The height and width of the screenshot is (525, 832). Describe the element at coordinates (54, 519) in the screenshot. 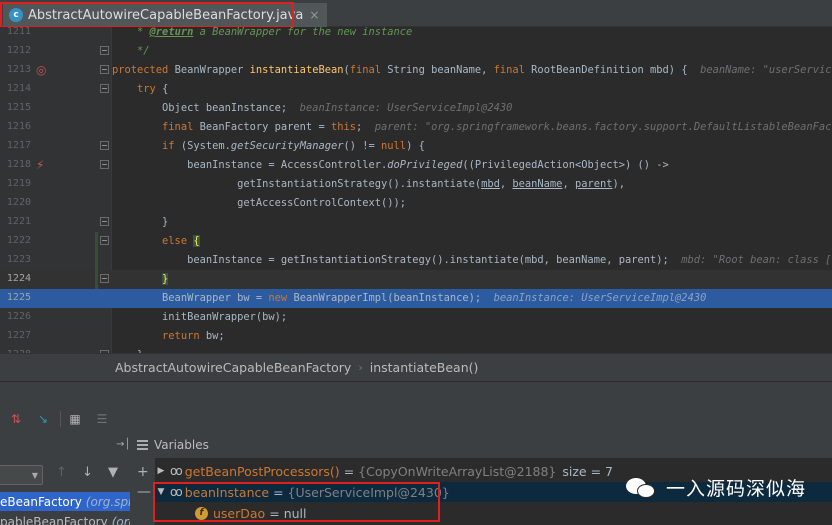

I see `frame-name: pableBeanFactory` at that location.